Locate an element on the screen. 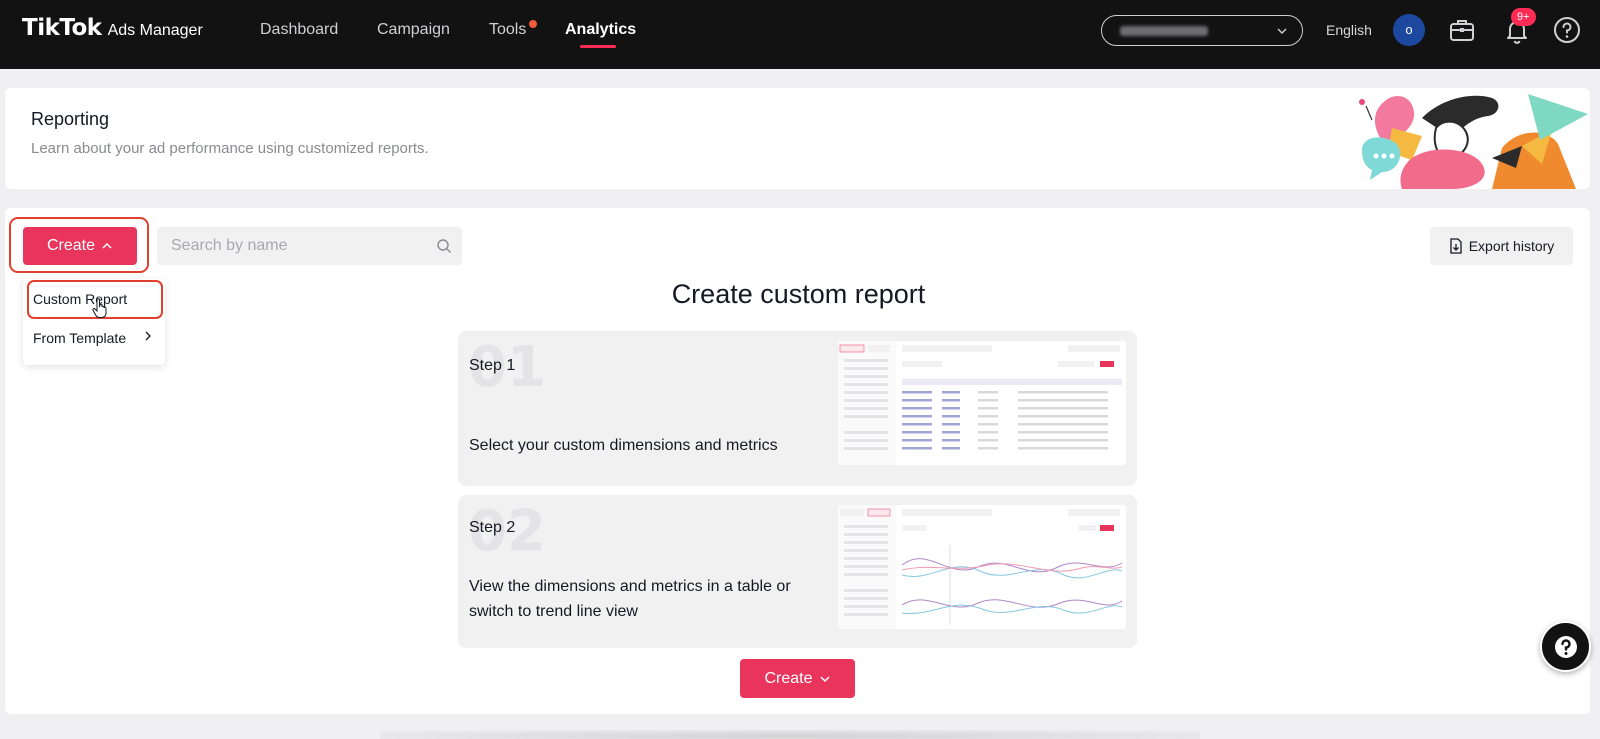 The height and width of the screenshot is (739, 1600). language-selector: English is located at coordinates (1349, 30).